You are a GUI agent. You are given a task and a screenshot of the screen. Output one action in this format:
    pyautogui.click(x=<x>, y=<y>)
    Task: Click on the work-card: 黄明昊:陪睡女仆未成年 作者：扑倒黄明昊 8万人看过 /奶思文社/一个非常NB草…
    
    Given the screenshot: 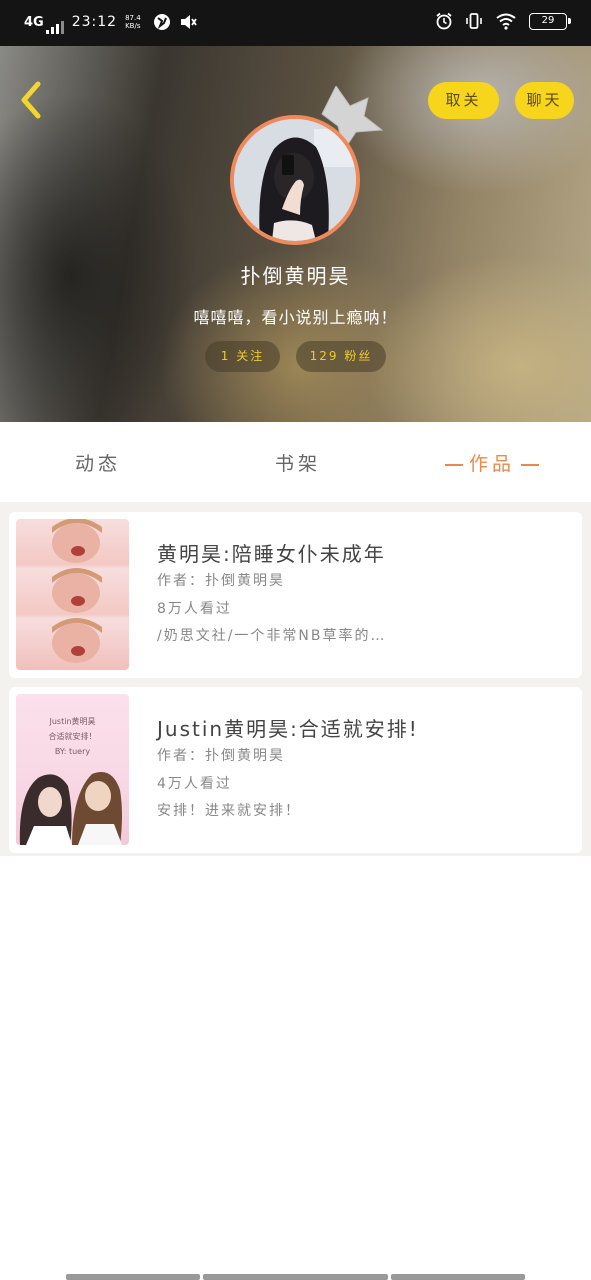 What is the action you would take?
    pyautogui.click(x=295, y=595)
    